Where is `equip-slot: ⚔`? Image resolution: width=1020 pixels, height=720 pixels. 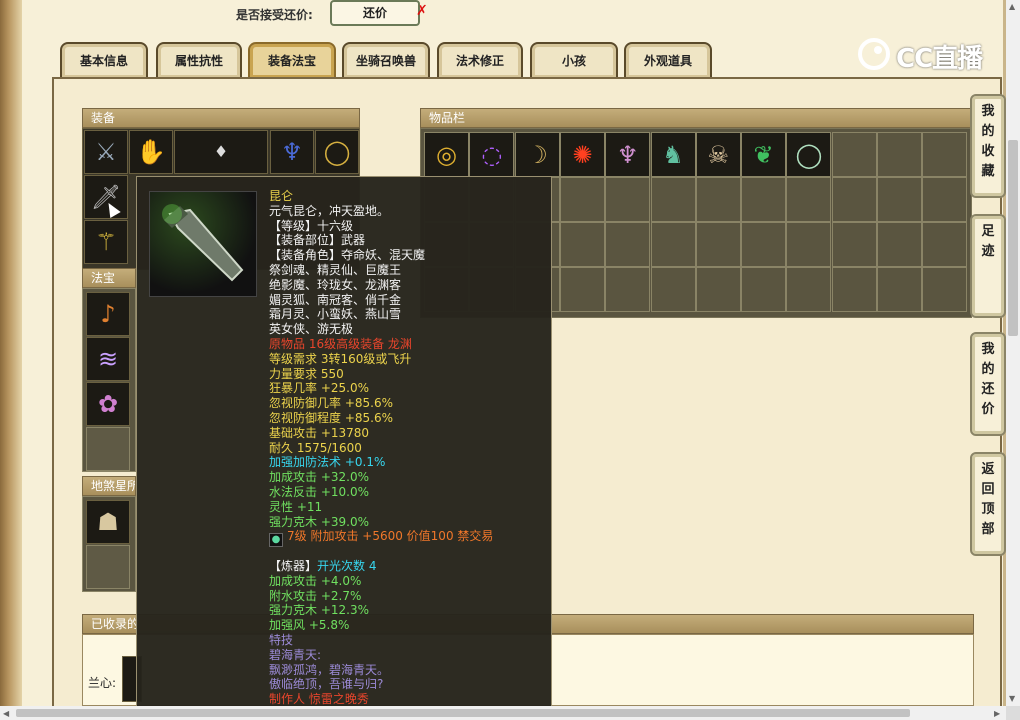
equip-slot: ⚔ is located at coordinates (106, 152).